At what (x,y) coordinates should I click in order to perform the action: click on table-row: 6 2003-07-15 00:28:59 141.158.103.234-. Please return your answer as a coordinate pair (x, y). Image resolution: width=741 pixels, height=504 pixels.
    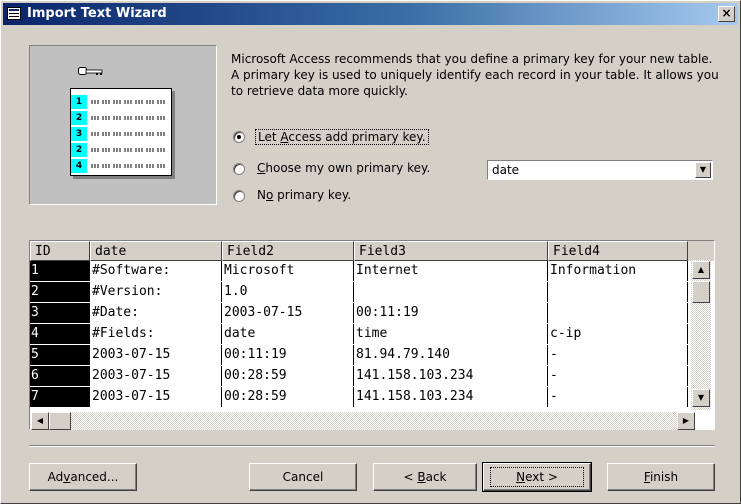
    Looking at the image, I should click on (360, 376).